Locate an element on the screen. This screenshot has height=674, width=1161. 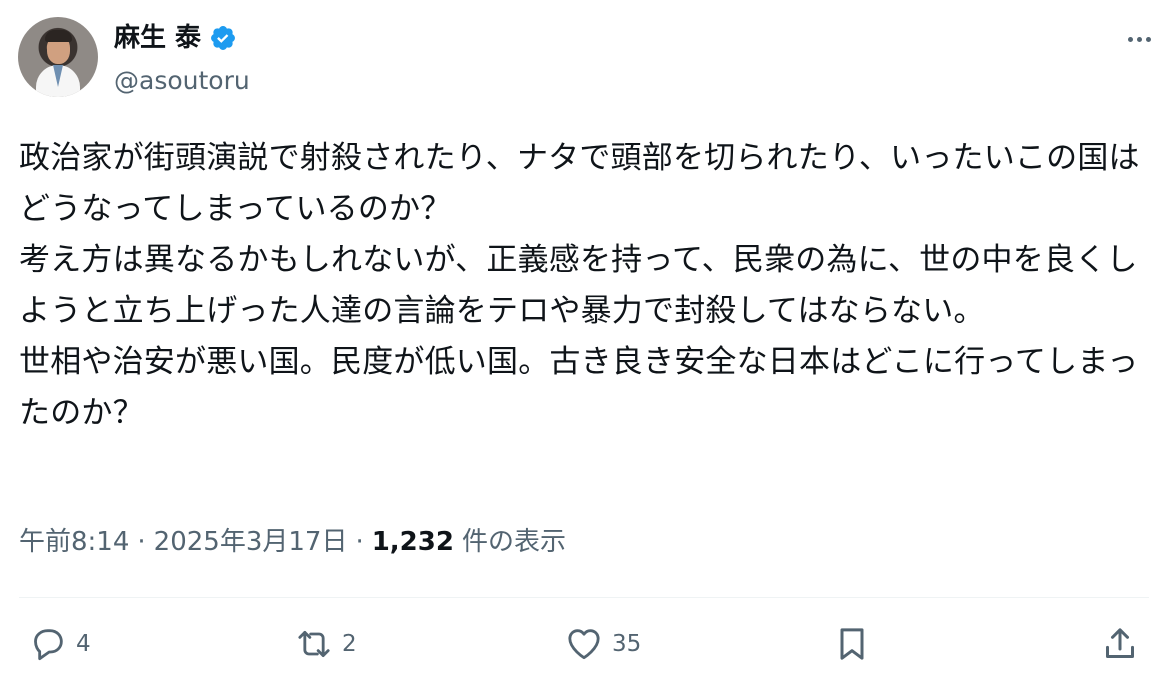
reply-button: 4 is located at coordinates (59, 644).